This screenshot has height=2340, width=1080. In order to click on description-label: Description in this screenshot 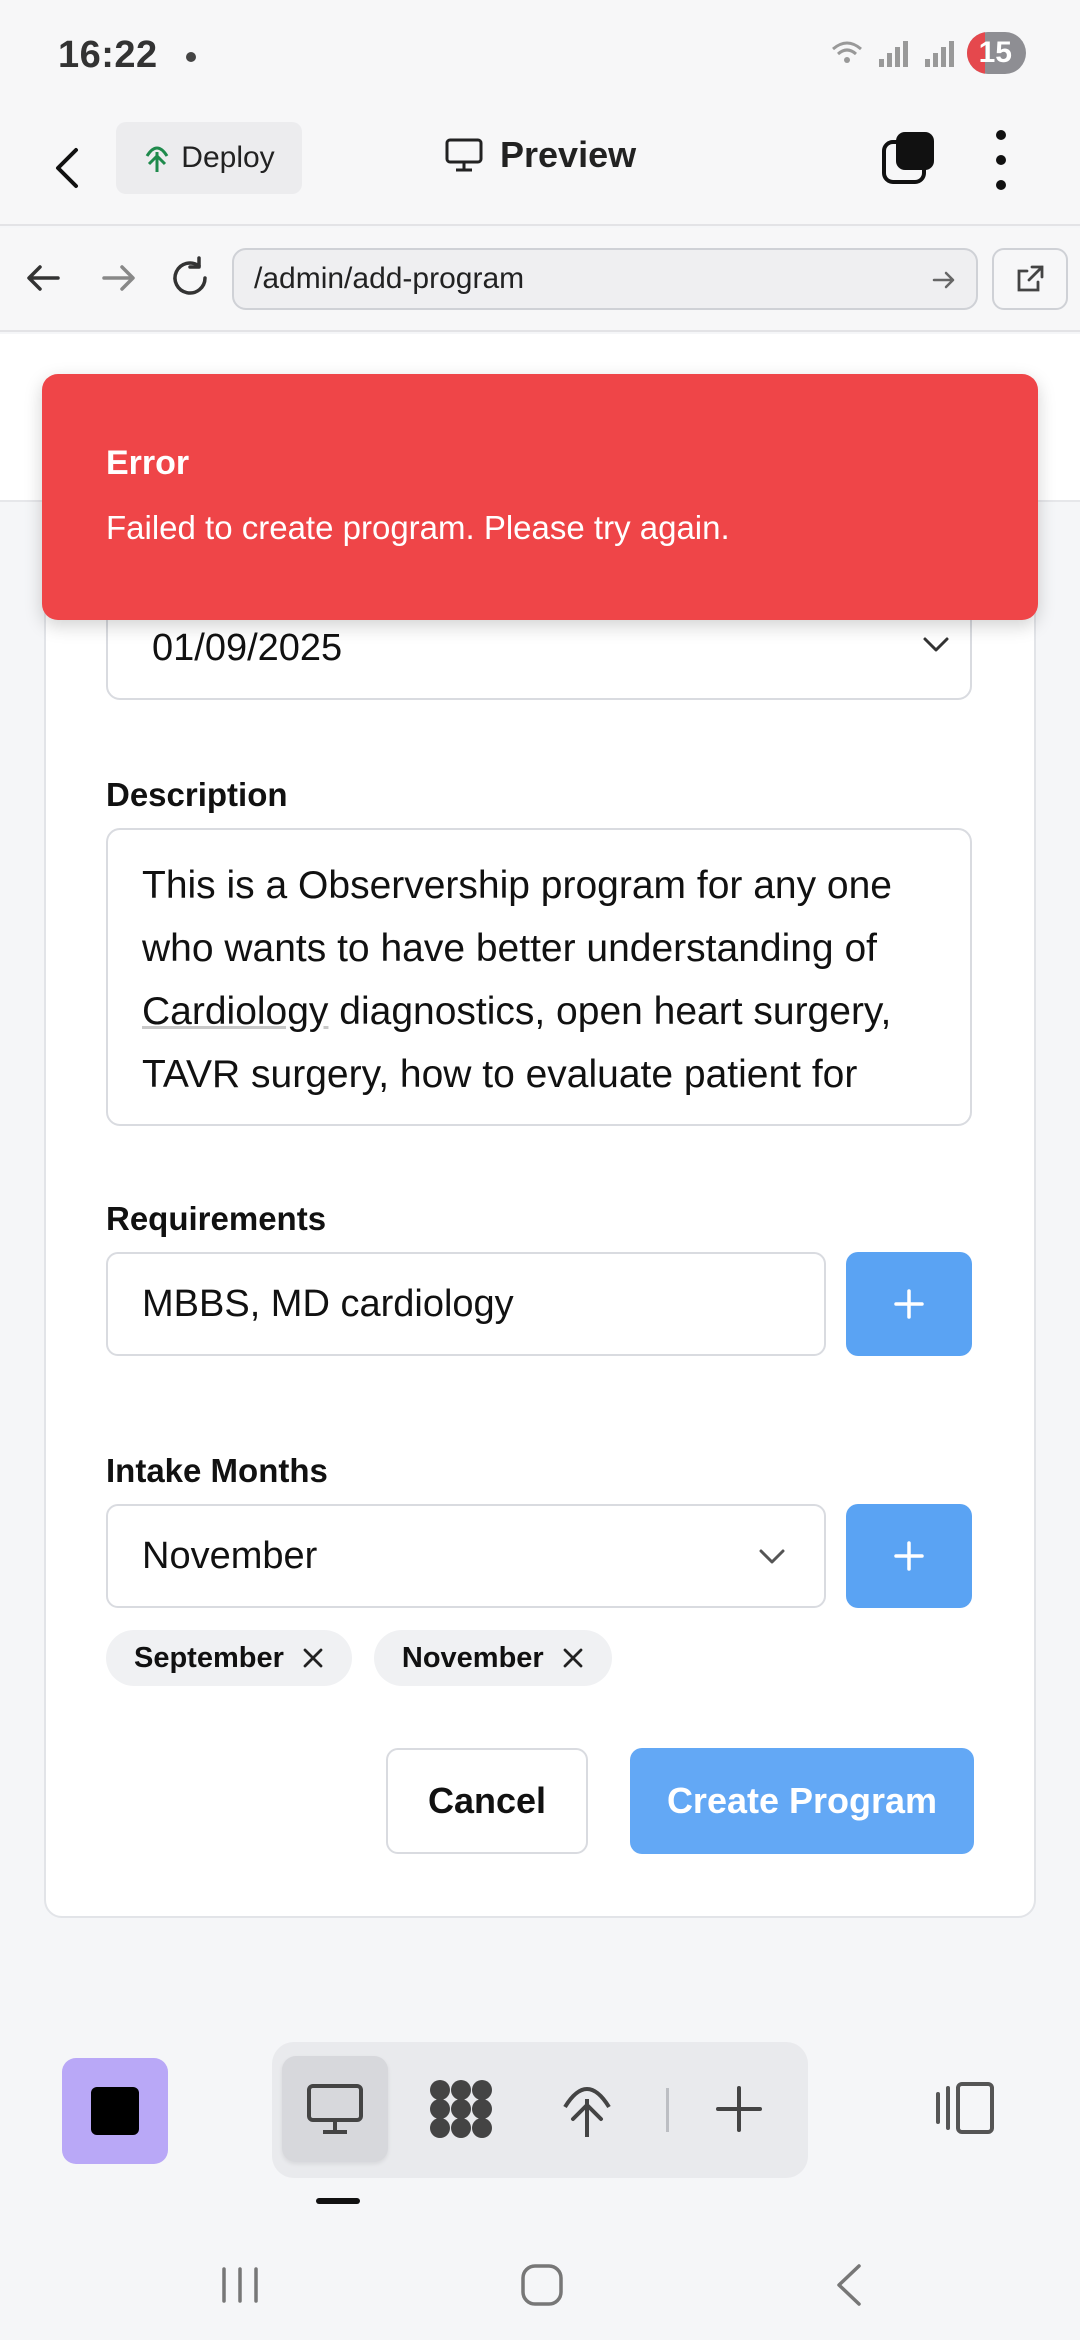, I will do `click(197, 794)`.